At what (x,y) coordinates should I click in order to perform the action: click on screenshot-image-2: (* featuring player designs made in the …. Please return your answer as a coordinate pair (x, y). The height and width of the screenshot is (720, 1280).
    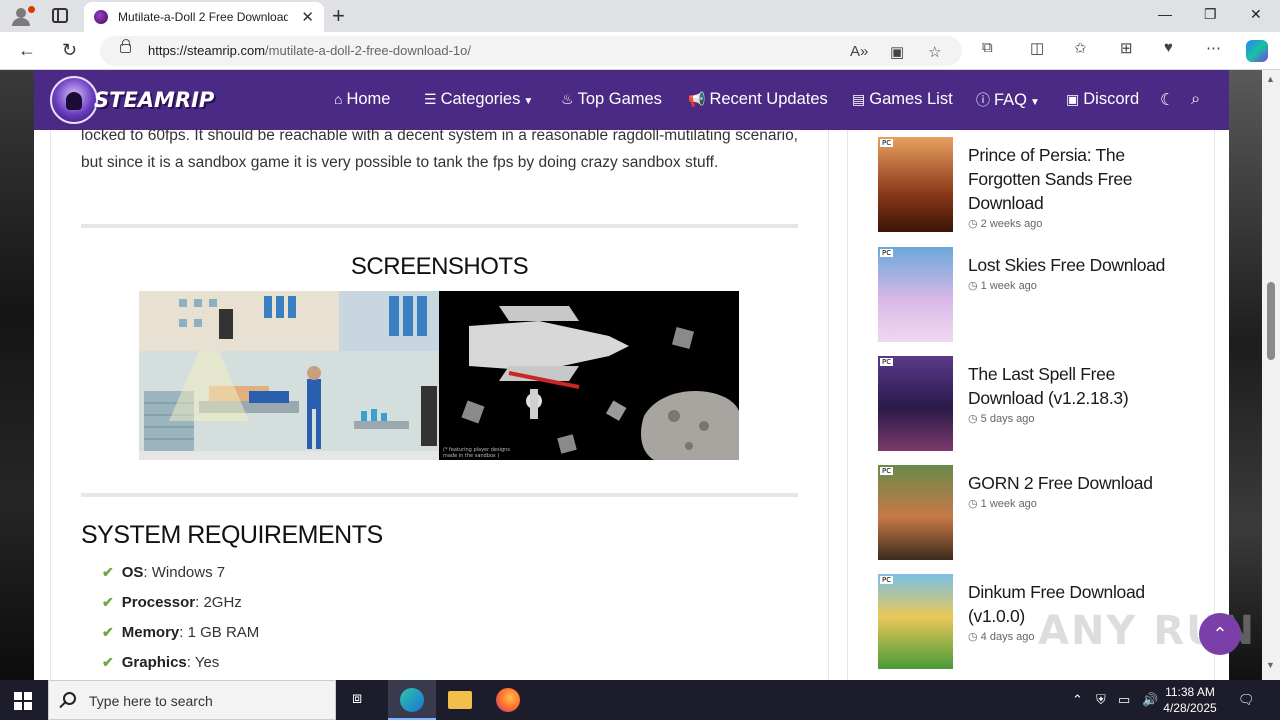
    Looking at the image, I should click on (589, 375).